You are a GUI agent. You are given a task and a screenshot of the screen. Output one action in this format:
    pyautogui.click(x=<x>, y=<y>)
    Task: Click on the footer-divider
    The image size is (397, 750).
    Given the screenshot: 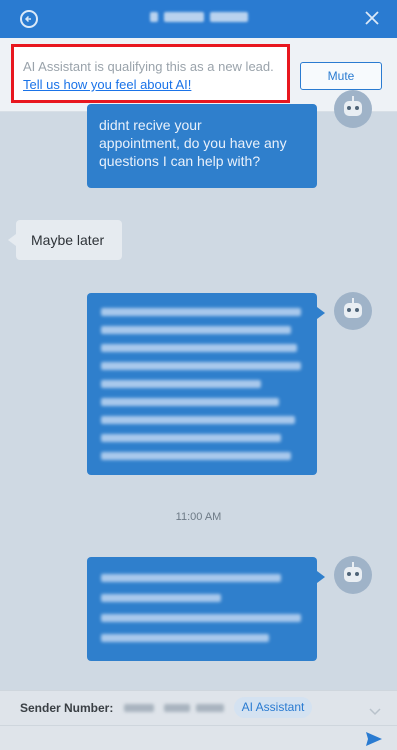 What is the action you would take?
    pyautogui.click(x=198, y=725)
    